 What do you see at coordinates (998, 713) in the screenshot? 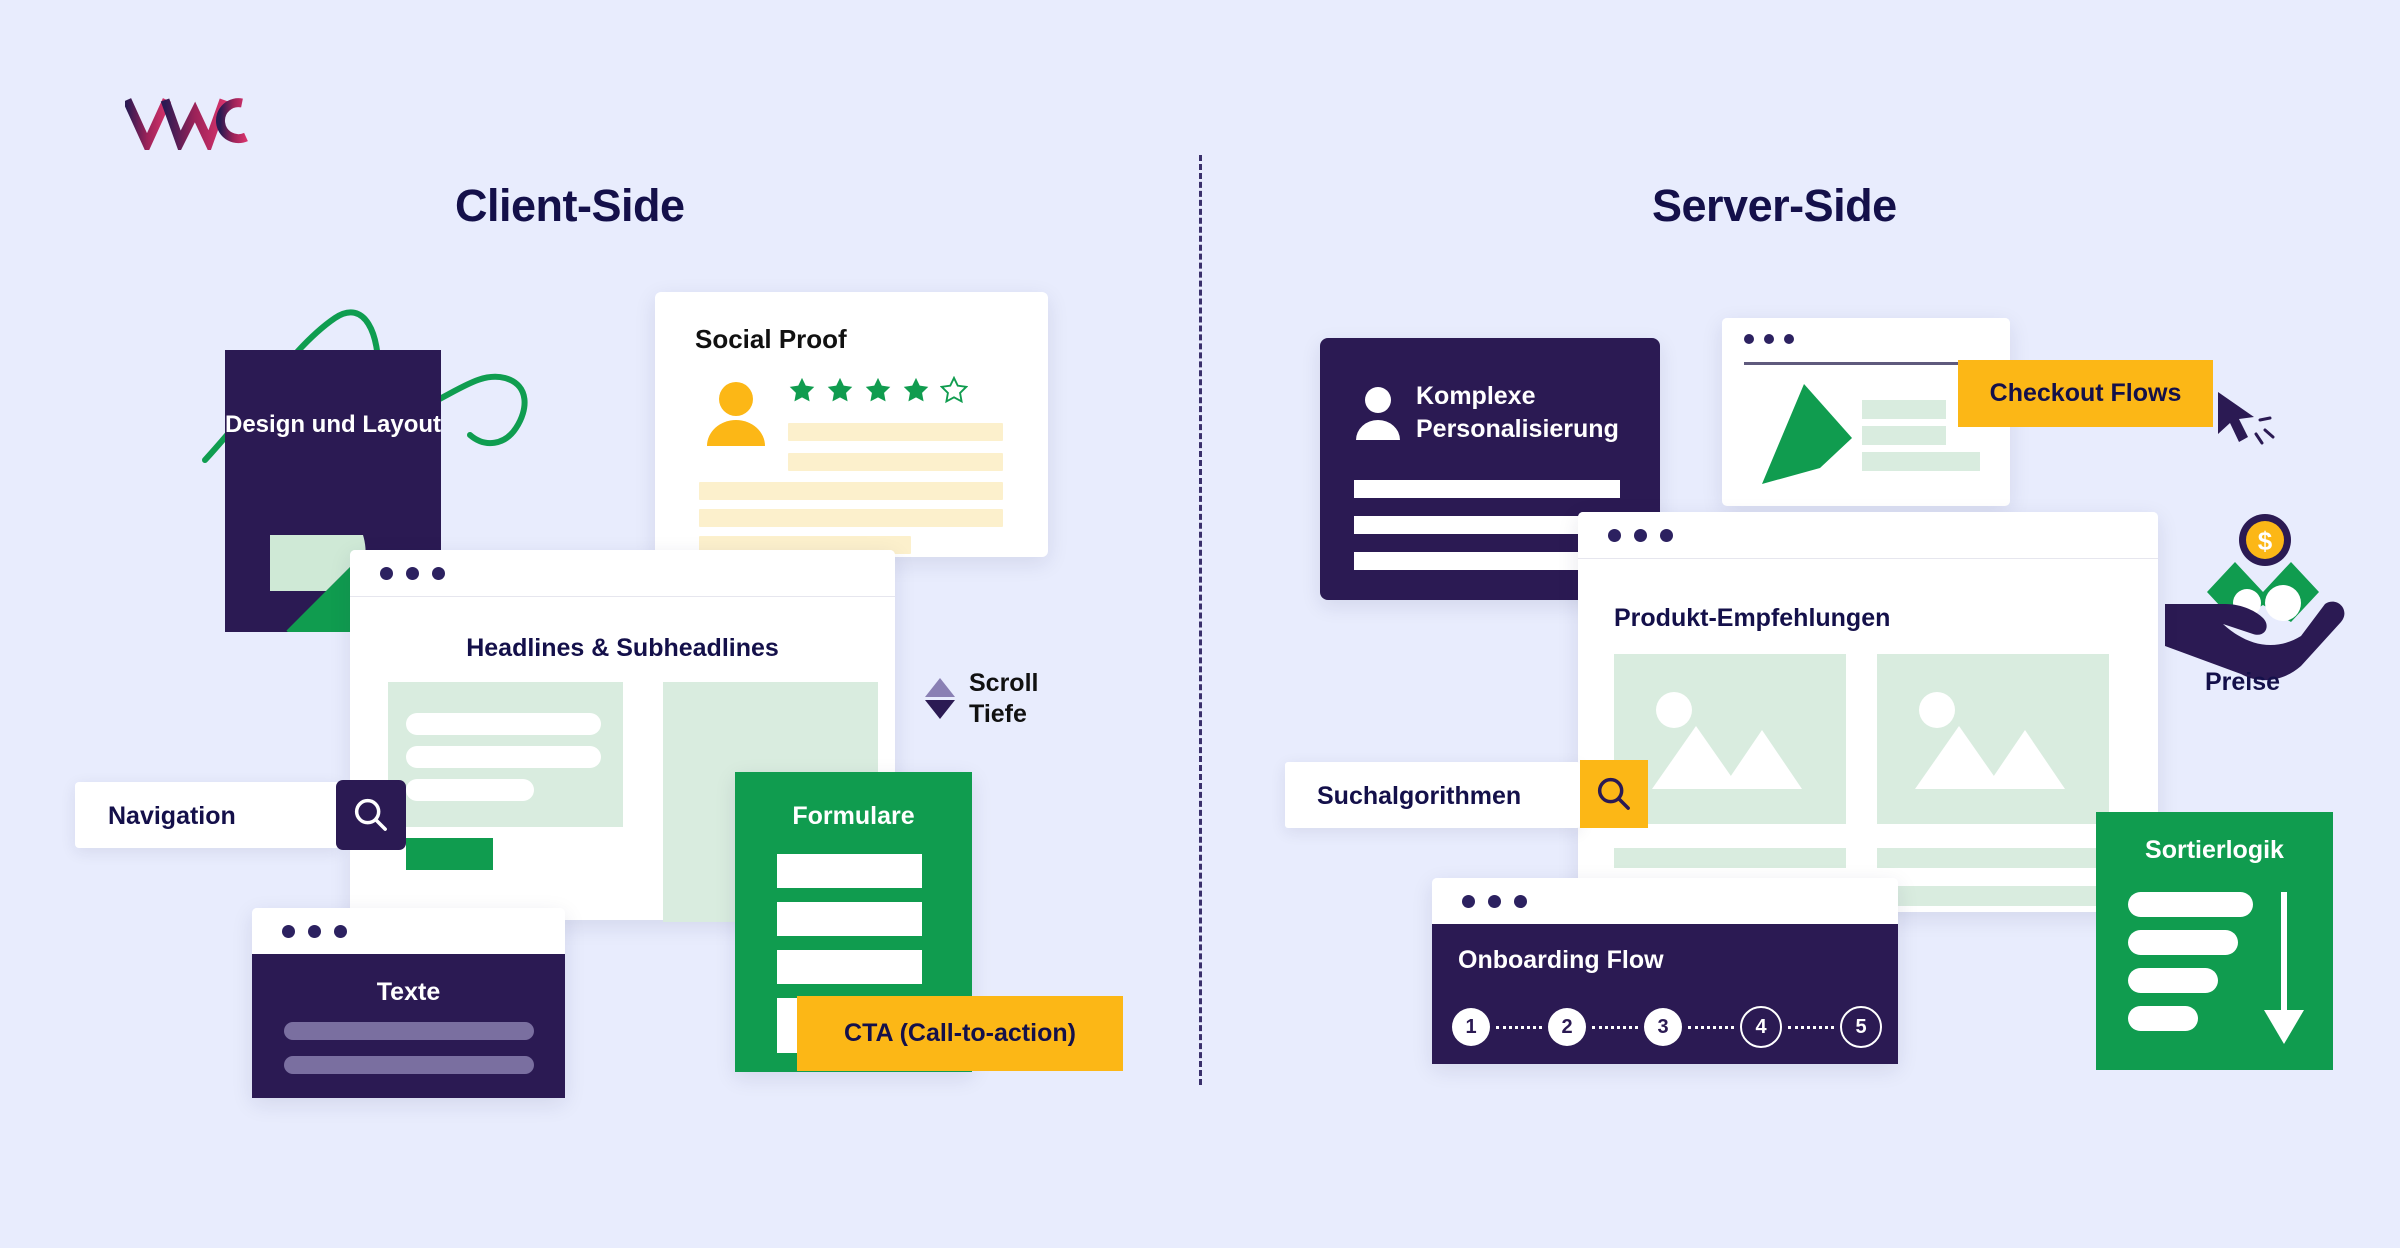
I see `scroll-depth-line2: Tiefe` at bounding box center [998, 713].